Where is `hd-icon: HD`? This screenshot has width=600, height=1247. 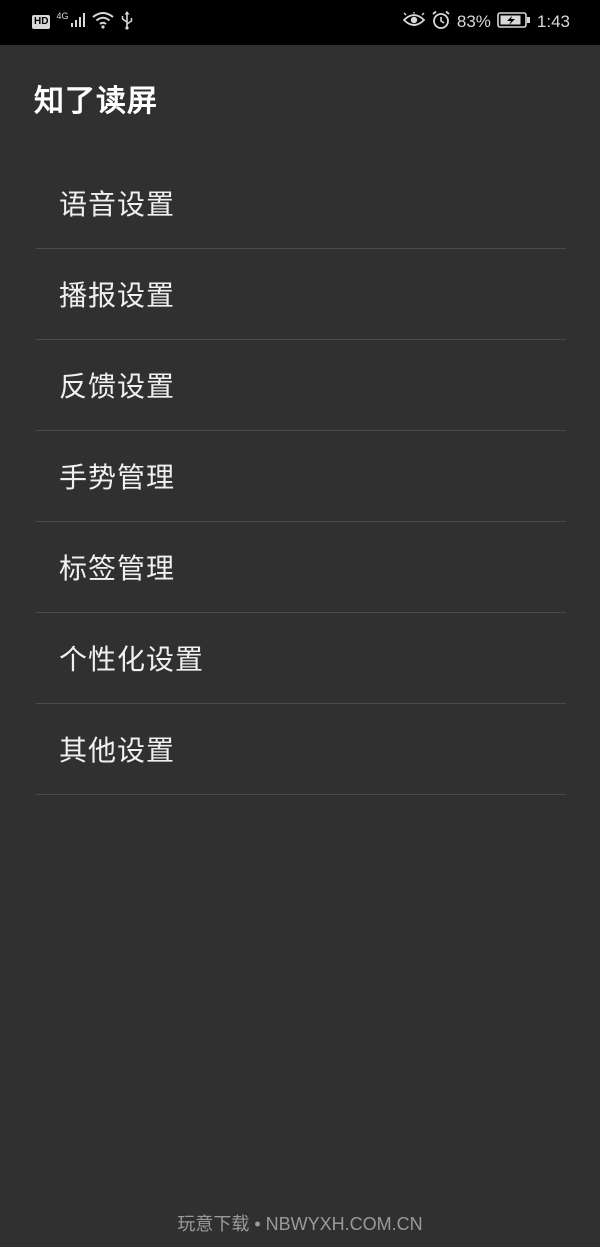 hd-icon: HD is located at coordinates (41, 22).